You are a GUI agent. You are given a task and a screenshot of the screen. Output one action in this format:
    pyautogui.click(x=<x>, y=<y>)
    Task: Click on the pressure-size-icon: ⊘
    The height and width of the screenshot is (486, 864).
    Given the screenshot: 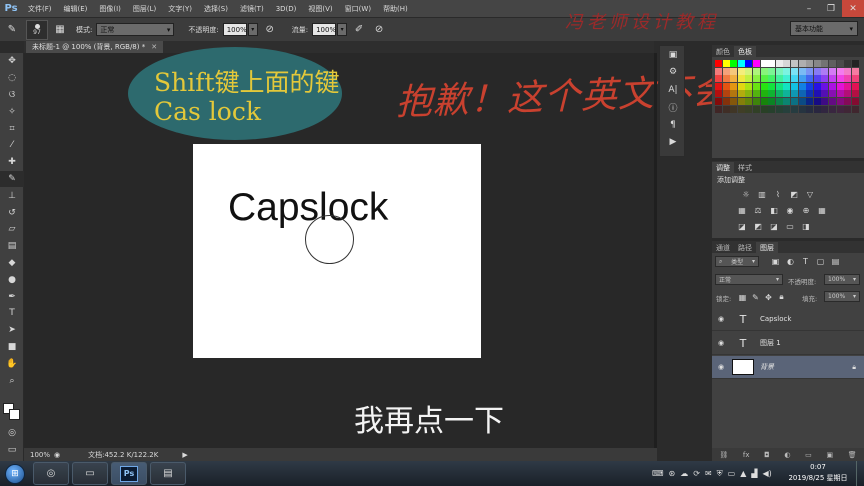 What is the action you would take?
    pyautogui.click(x=379, y=30)
    